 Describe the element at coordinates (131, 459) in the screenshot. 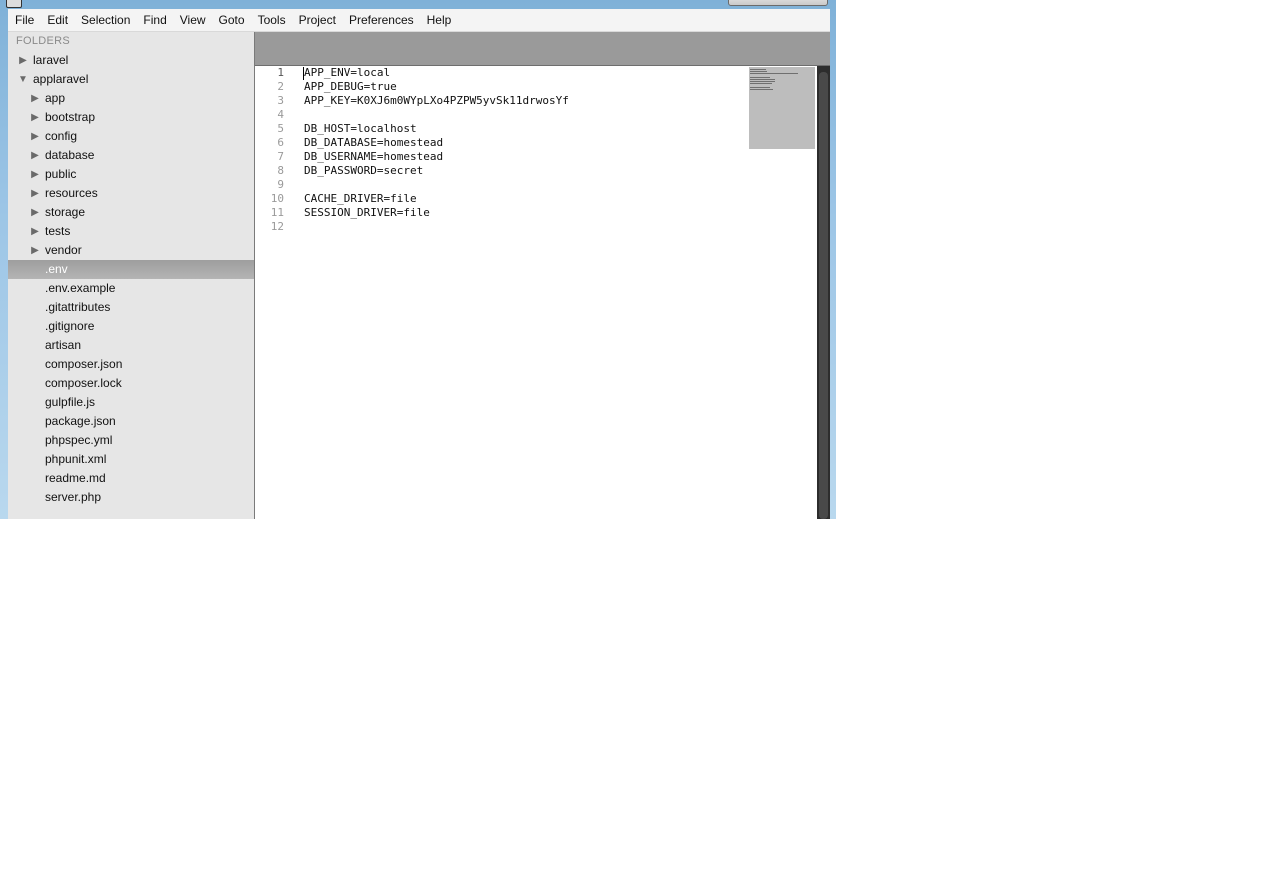

I see `tree-file: phpunit.xml` at that location.